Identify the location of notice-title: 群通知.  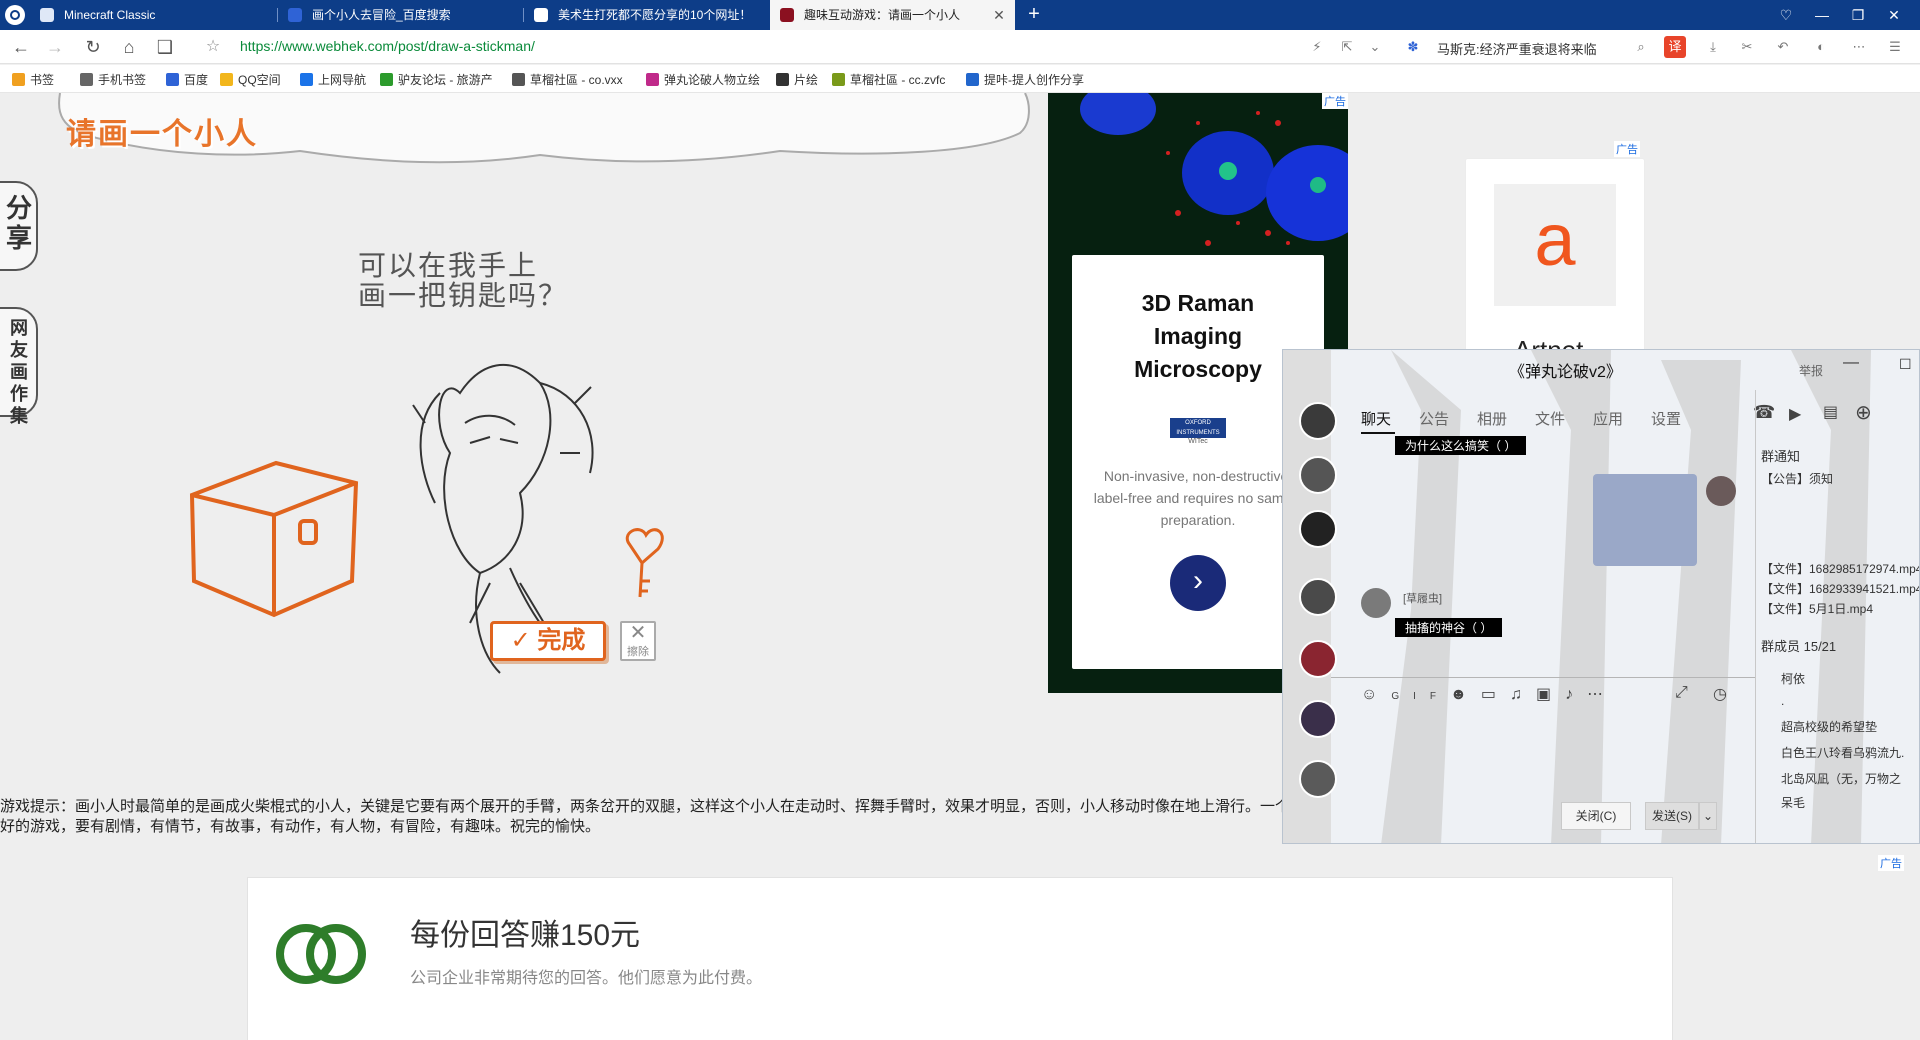
(1780, 455).